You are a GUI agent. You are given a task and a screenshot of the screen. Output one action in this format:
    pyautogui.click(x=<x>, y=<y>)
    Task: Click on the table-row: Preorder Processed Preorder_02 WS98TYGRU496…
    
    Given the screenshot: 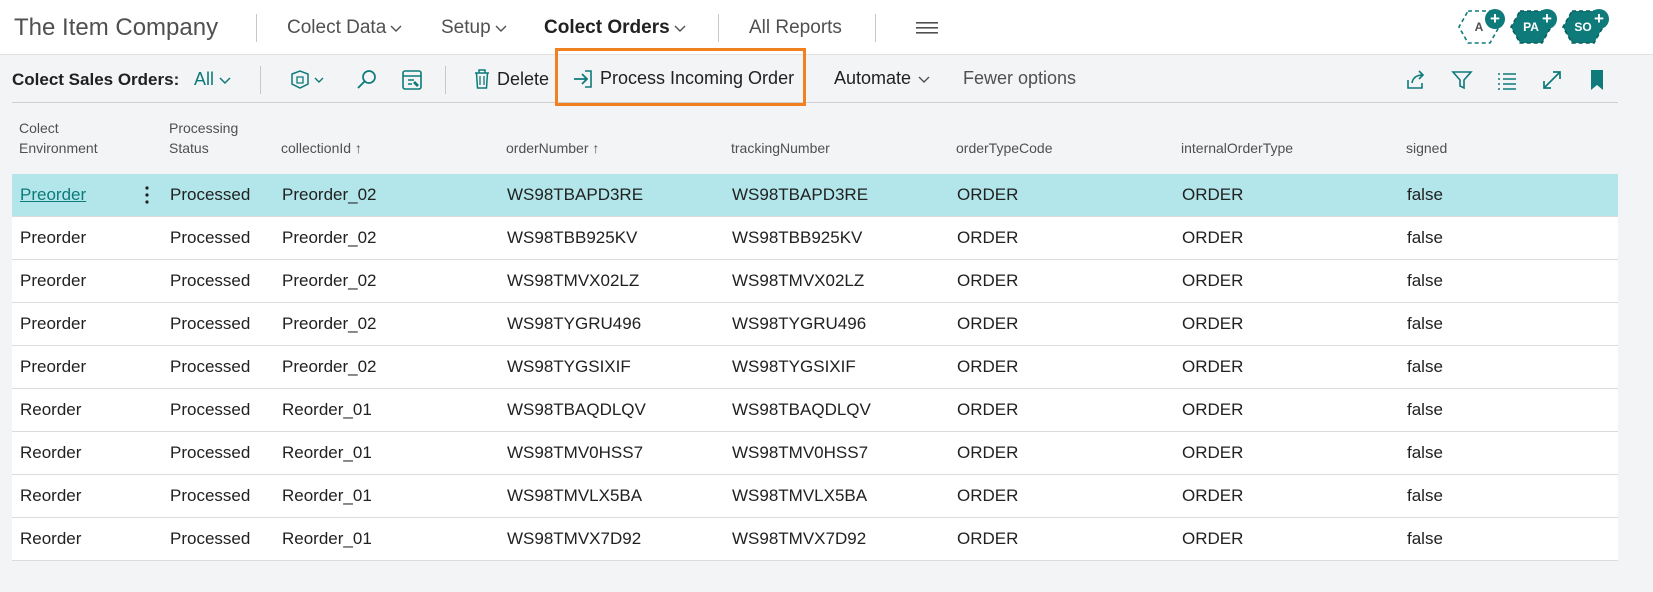 What is the action you would take?
    pyautogui.click(x=815, y=324)
    